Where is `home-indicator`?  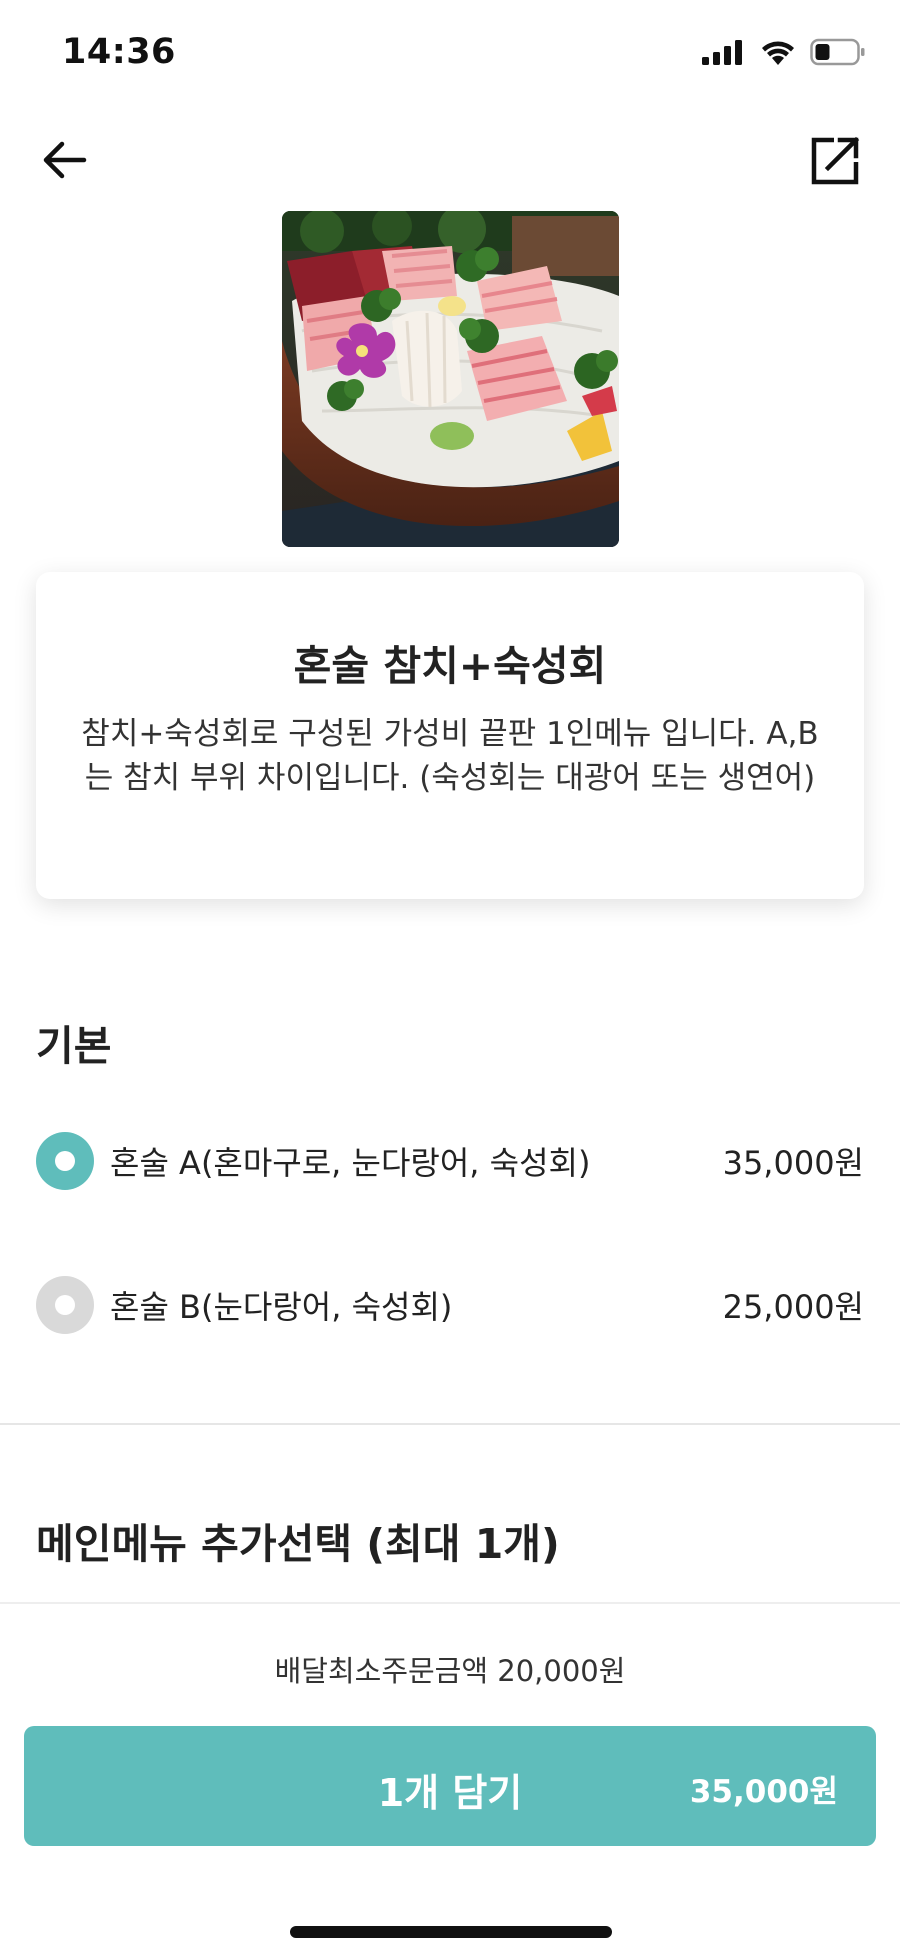
home-indicator is located at coordinates (451, 1932).